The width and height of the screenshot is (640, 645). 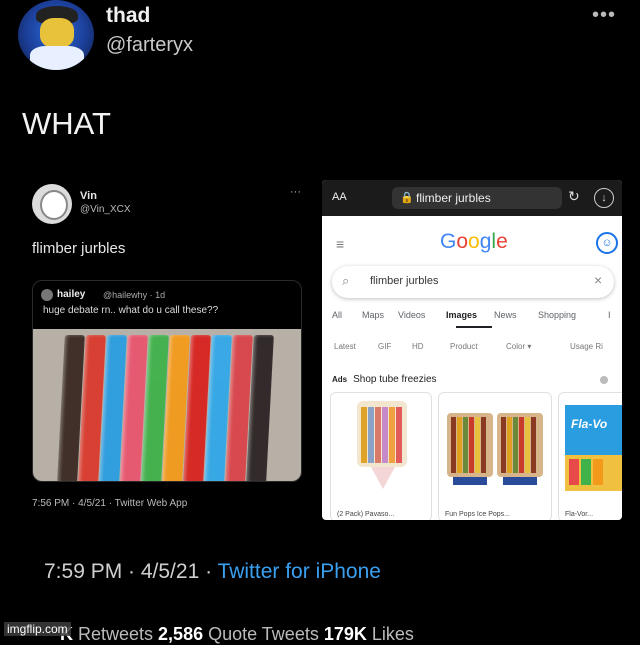 What do you see at coordinates (607, 243) in the screenshot?
I see `account-icon: ☺` at bounding box center [607, 243].